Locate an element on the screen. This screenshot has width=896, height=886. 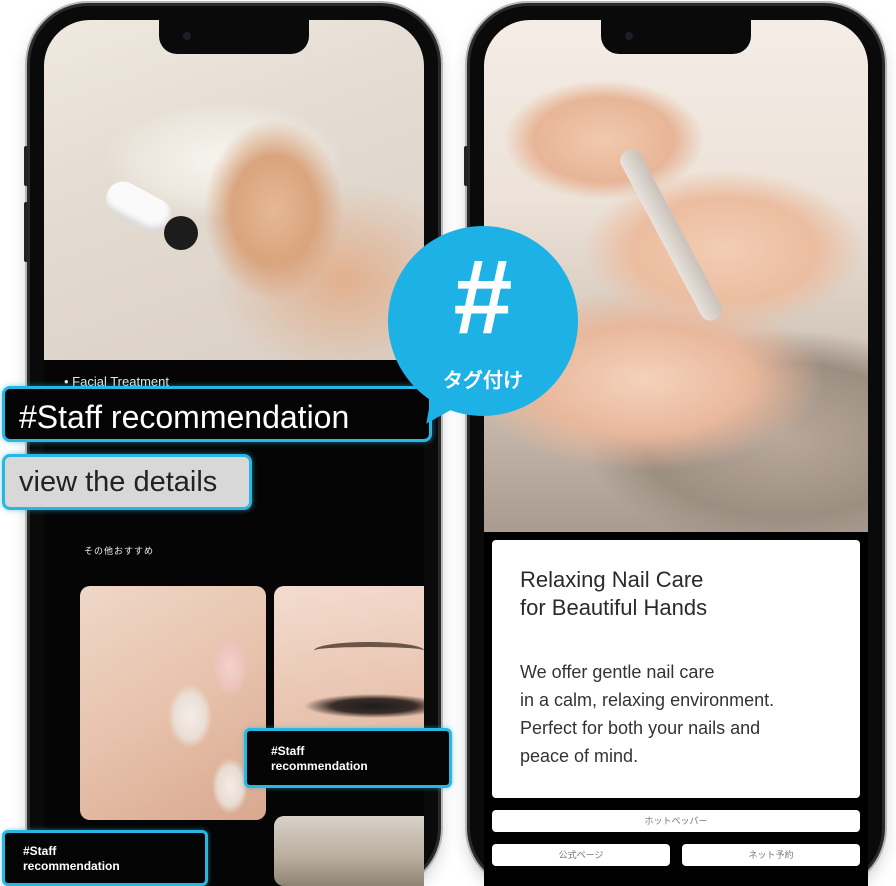
recommendations-heading: その他おすすめ is located at coordinates (119, 551).